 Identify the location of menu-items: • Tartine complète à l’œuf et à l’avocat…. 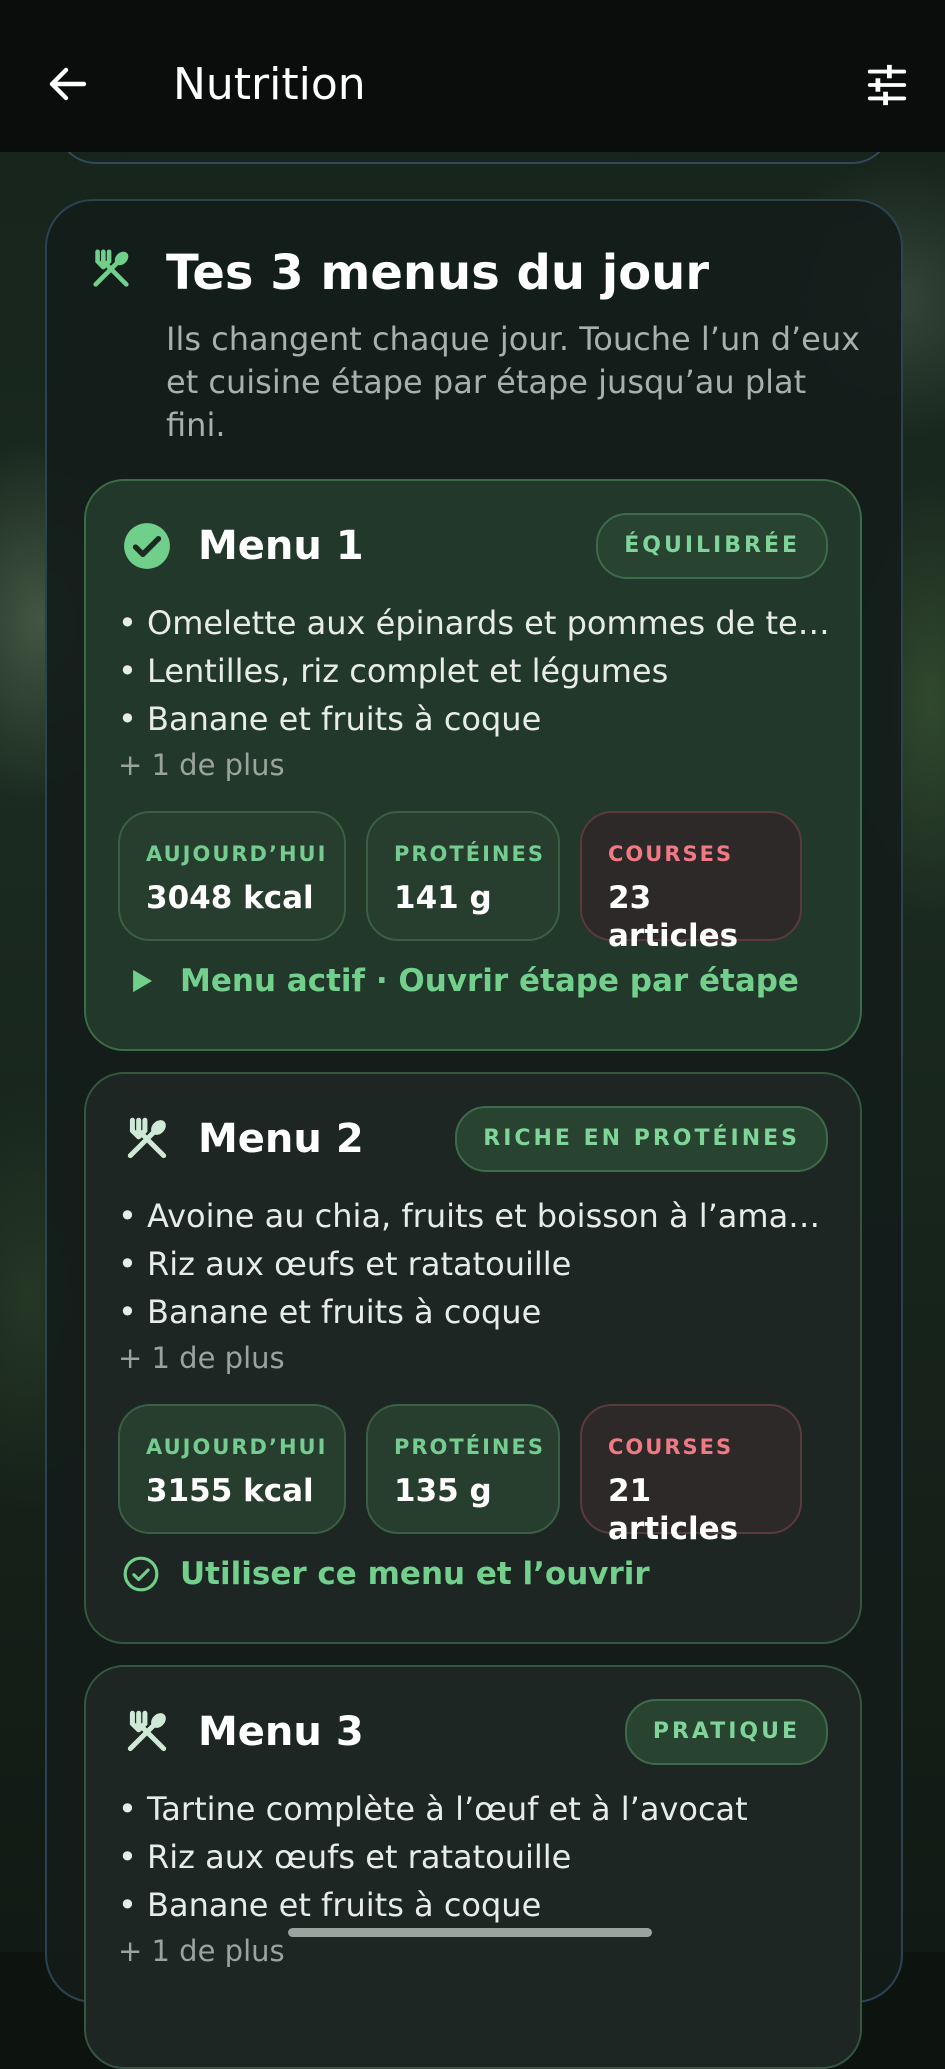
(478, 1879).